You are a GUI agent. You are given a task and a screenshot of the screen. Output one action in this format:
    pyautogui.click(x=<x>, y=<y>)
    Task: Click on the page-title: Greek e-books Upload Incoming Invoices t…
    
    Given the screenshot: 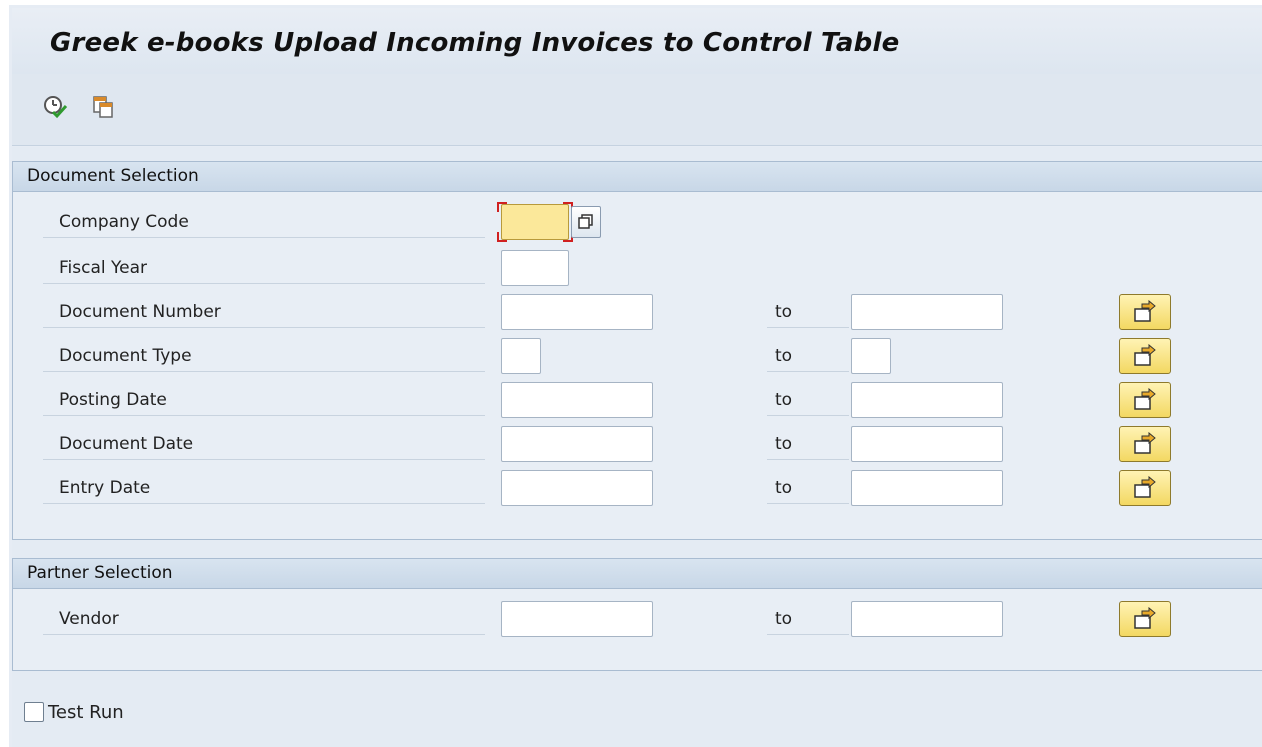 What is the action you would take?
    pyautogui.click(x=475, y=43)
    